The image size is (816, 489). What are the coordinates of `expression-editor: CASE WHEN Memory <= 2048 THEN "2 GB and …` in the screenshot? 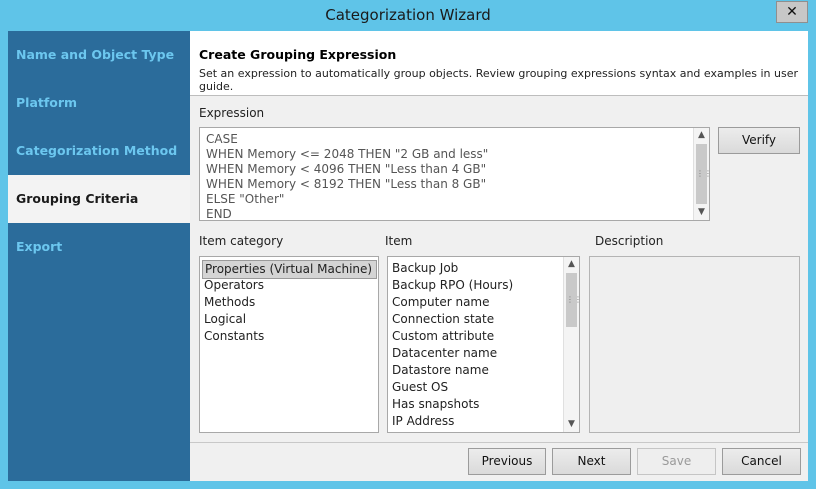 It's located at (455, 174).